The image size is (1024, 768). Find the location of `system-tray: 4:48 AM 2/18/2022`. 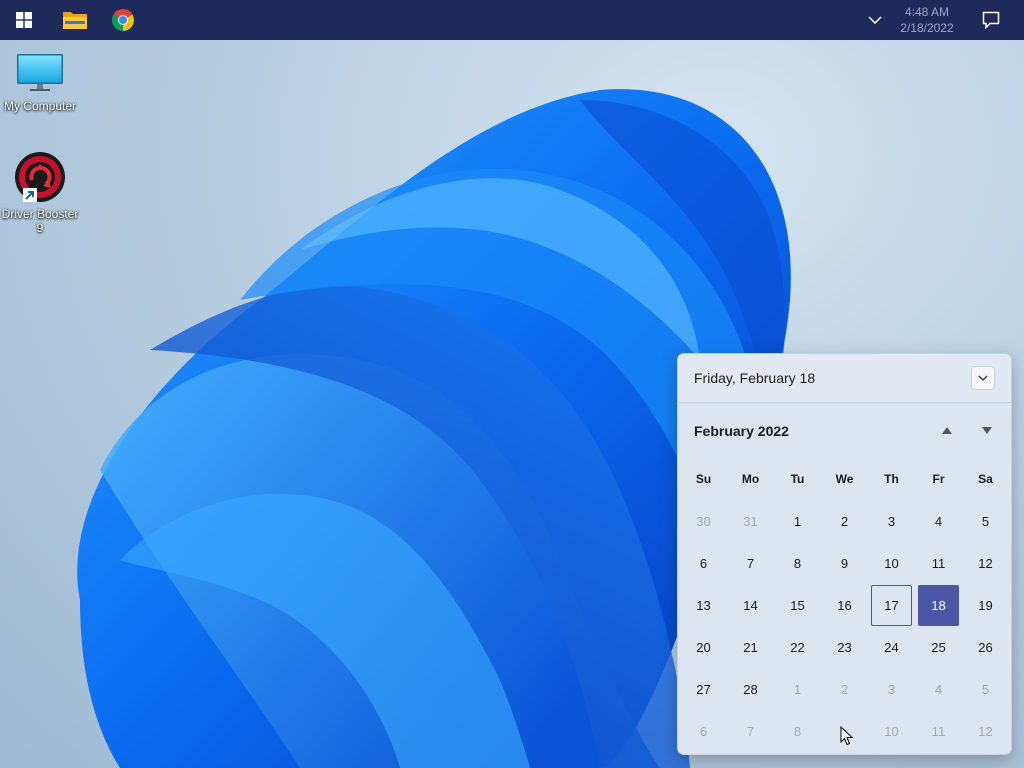

system-tray: 4:48 AM 2/18/2022 is located at coordinates (941, 20).